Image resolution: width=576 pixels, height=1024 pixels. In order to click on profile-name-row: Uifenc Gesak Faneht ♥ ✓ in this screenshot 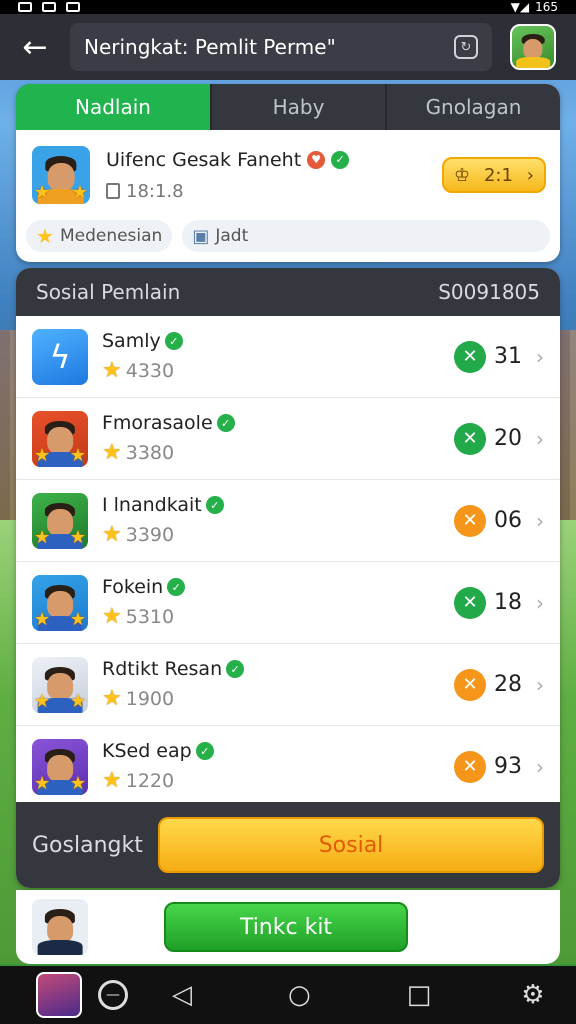, I will do `click(274, 160)`.